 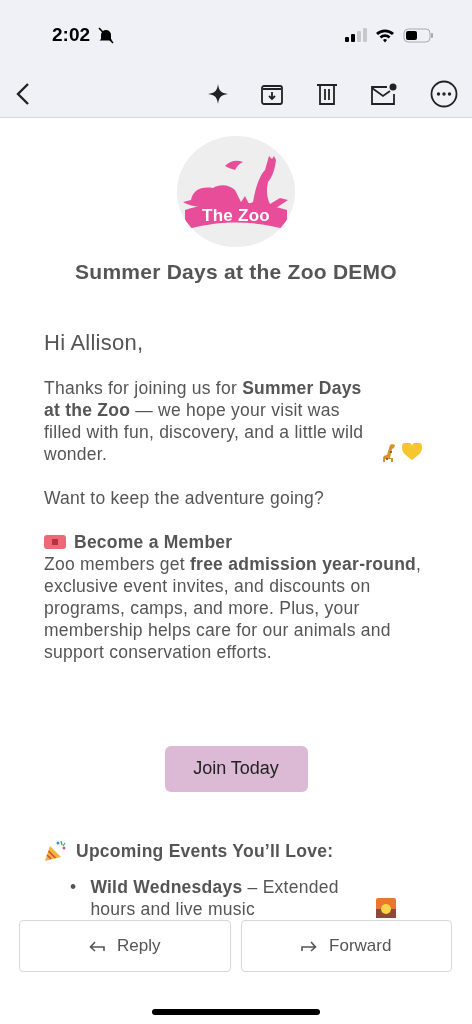 I want to click on reply-icon, so click(x=97, y=946).